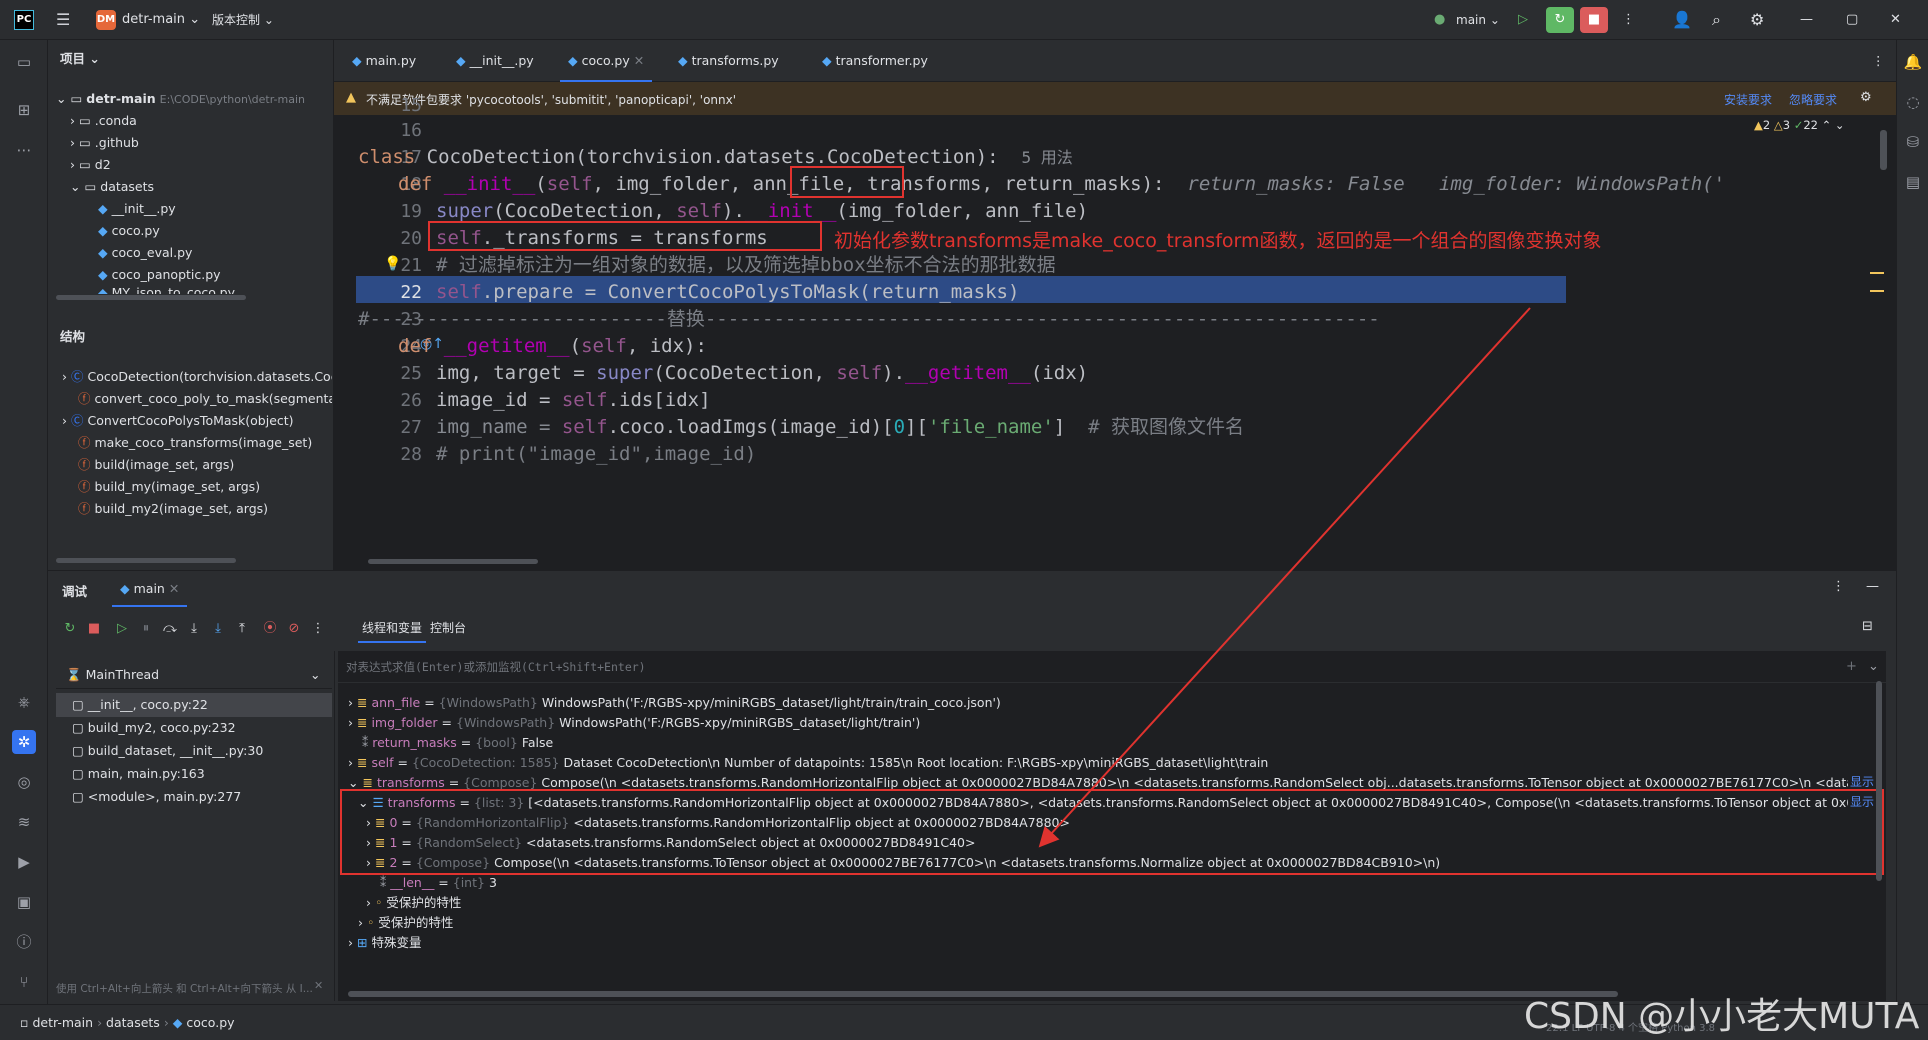 The width and height of the screenshot is (1928, 1040). Describe the element at coordinates (133, 1022) in the screenshot. I see `breadcrumb-item: datasets` at that location.